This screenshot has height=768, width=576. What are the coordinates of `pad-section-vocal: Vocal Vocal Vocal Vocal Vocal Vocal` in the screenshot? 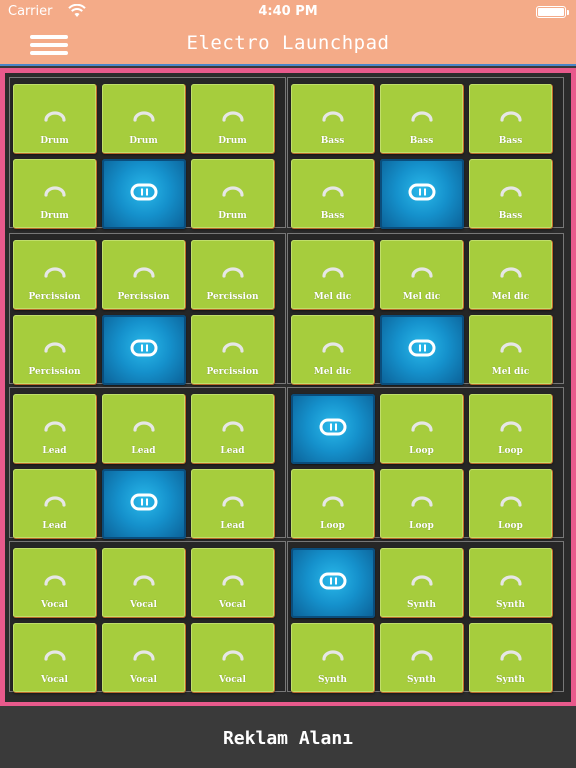 It's located at (147, 617).